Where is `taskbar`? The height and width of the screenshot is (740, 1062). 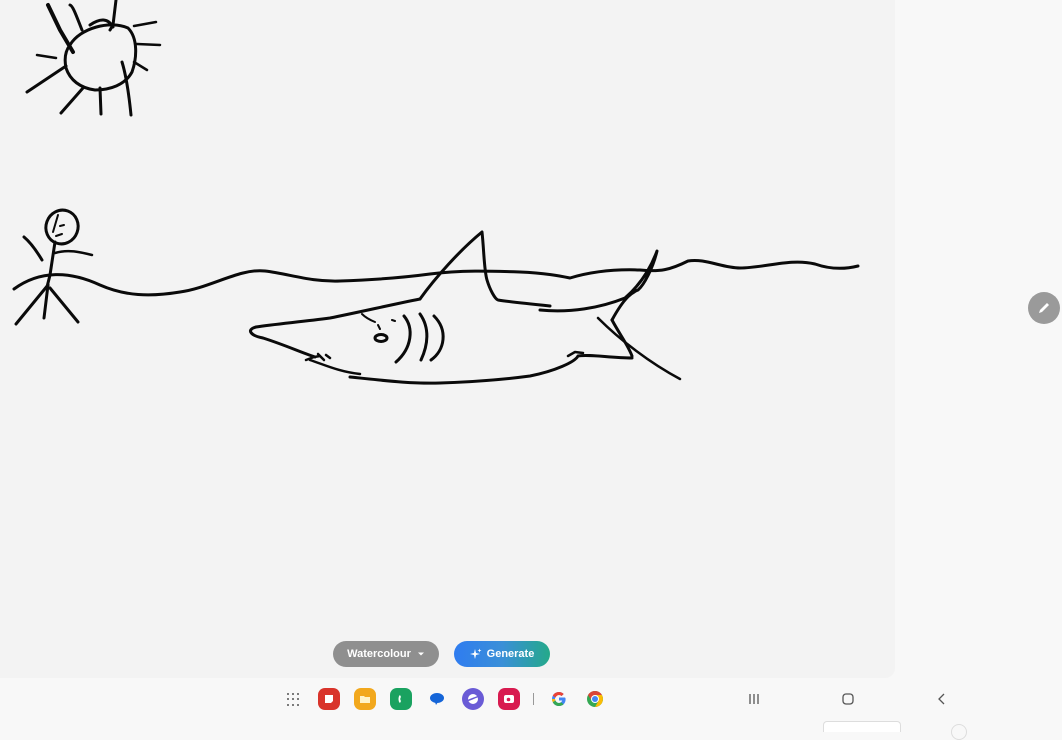 taskbar is located at coordinates (531, 709).